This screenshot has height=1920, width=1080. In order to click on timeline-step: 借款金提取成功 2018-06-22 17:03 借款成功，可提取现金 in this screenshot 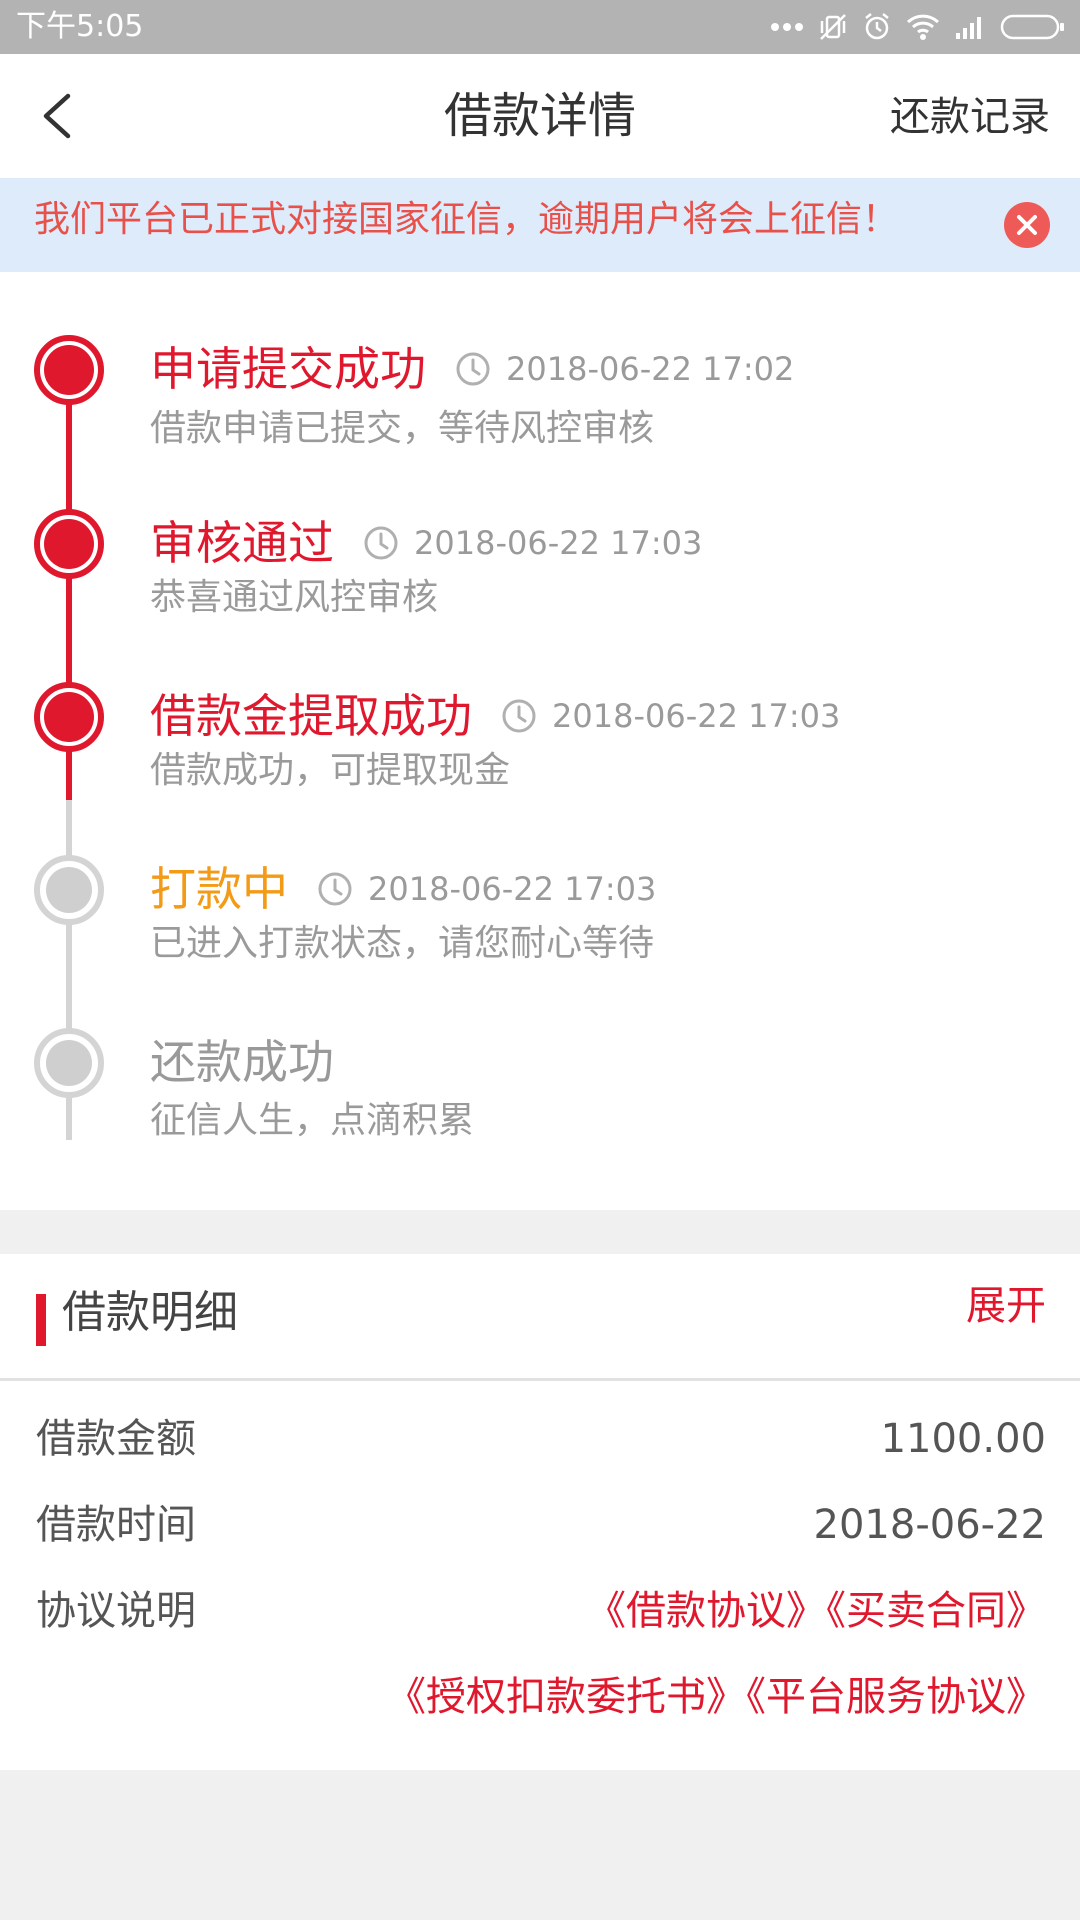, I will do `click(540, 705)`.